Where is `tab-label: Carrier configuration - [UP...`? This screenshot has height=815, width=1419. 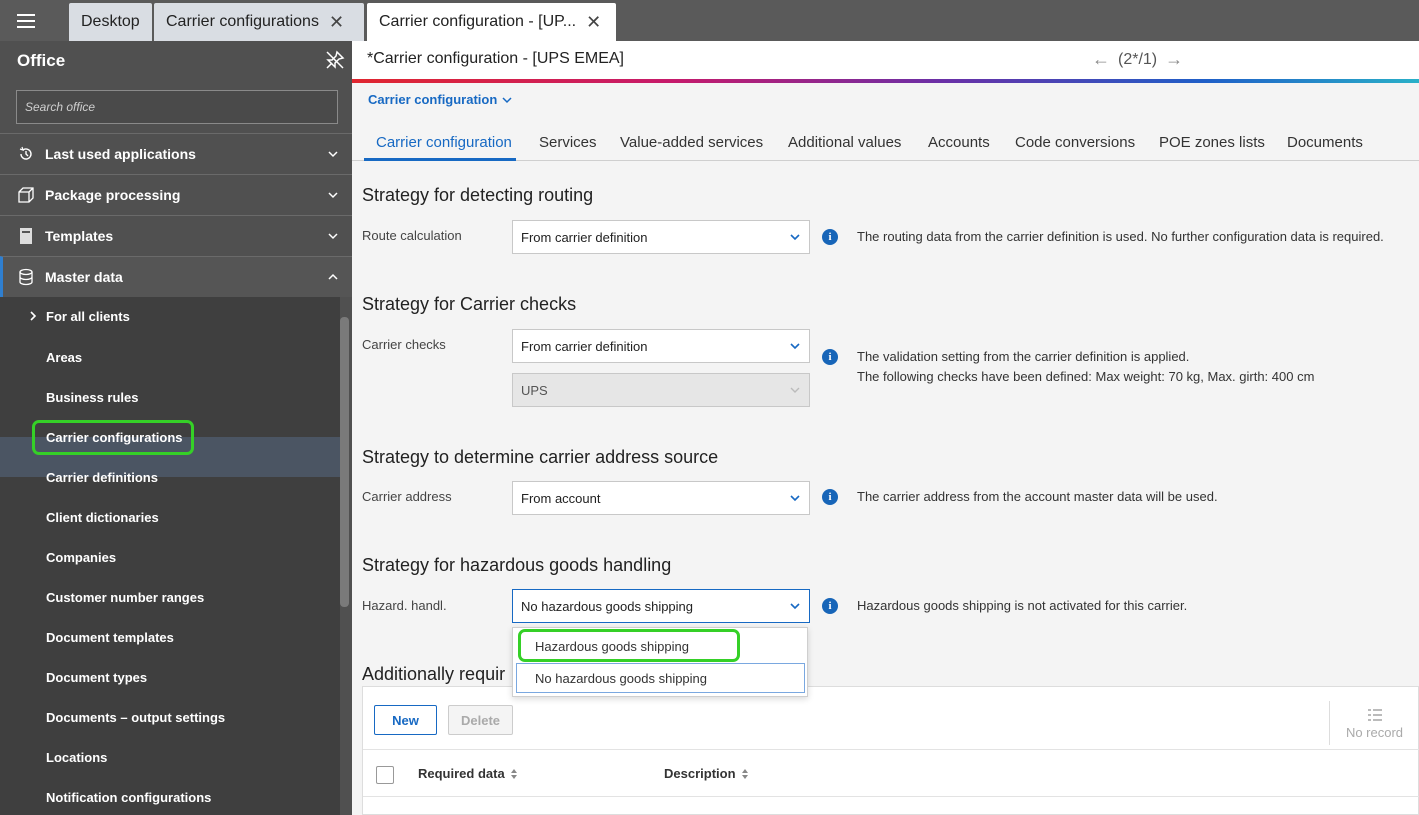
tab-label: Carrier configuration - [UP... is located at coordinates (478, 21).